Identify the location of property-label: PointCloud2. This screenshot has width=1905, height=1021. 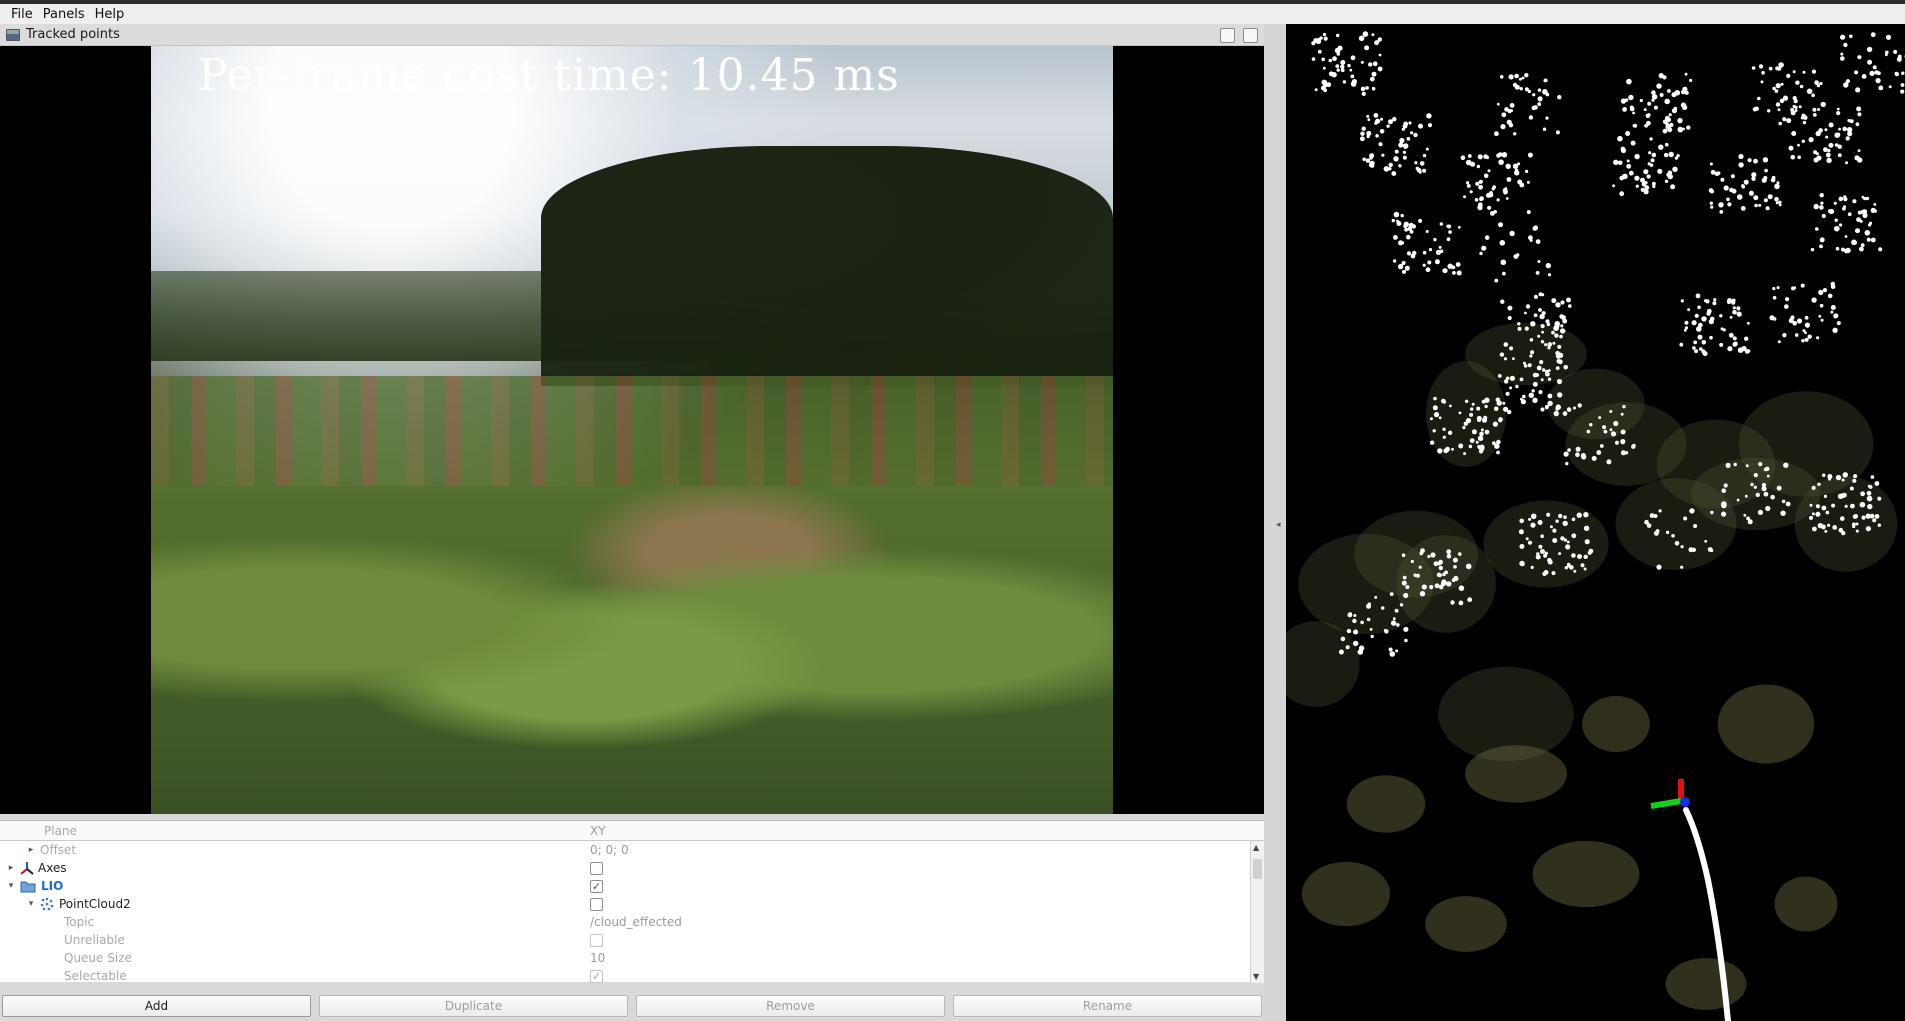
(95, 904).